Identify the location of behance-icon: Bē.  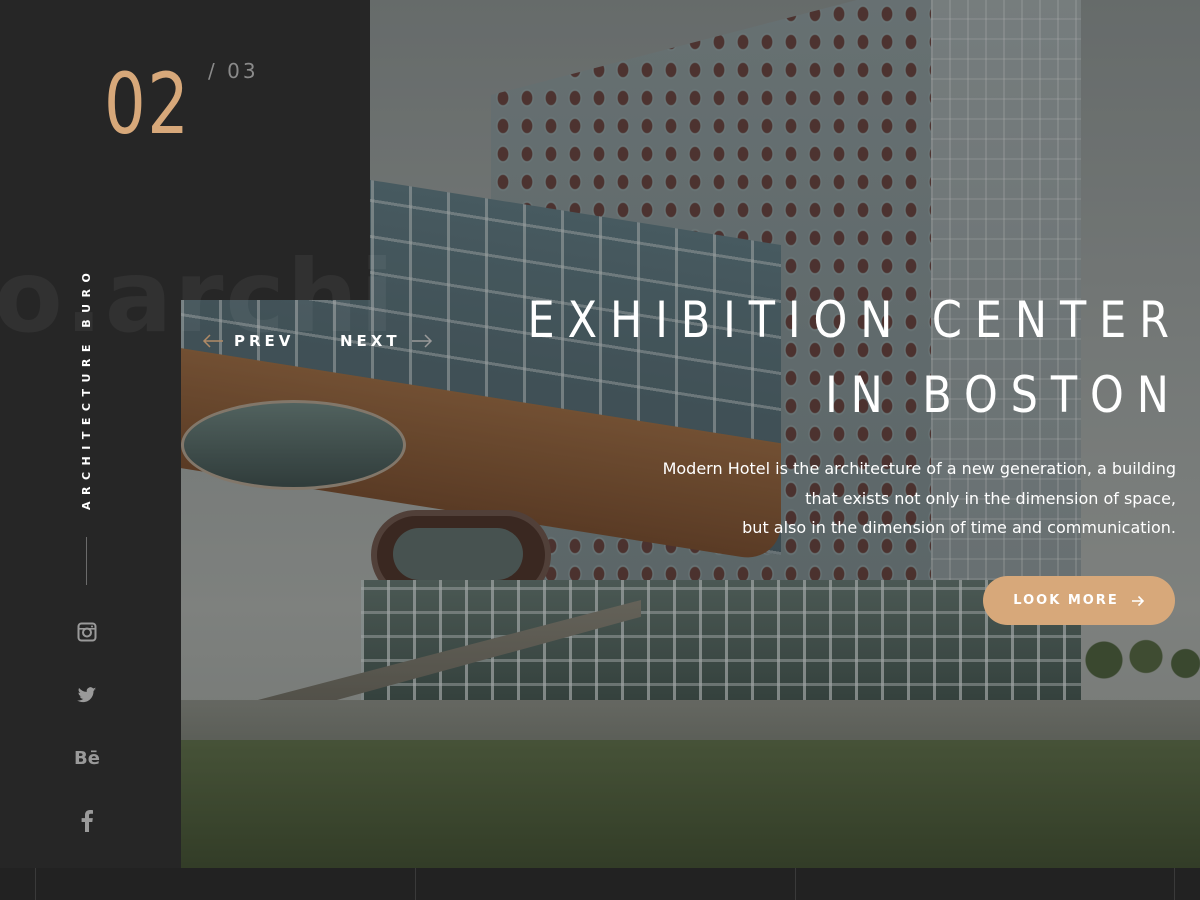
(87, 758).